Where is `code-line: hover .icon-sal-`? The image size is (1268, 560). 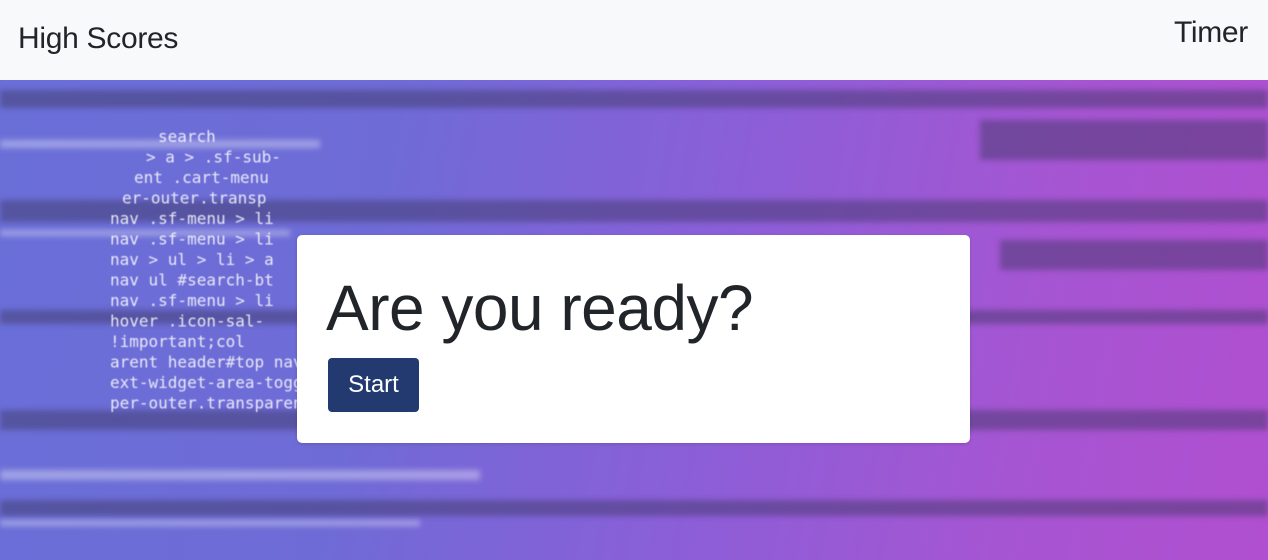 code-line: hover .icon-sal- is located at coordinates (187, 321).